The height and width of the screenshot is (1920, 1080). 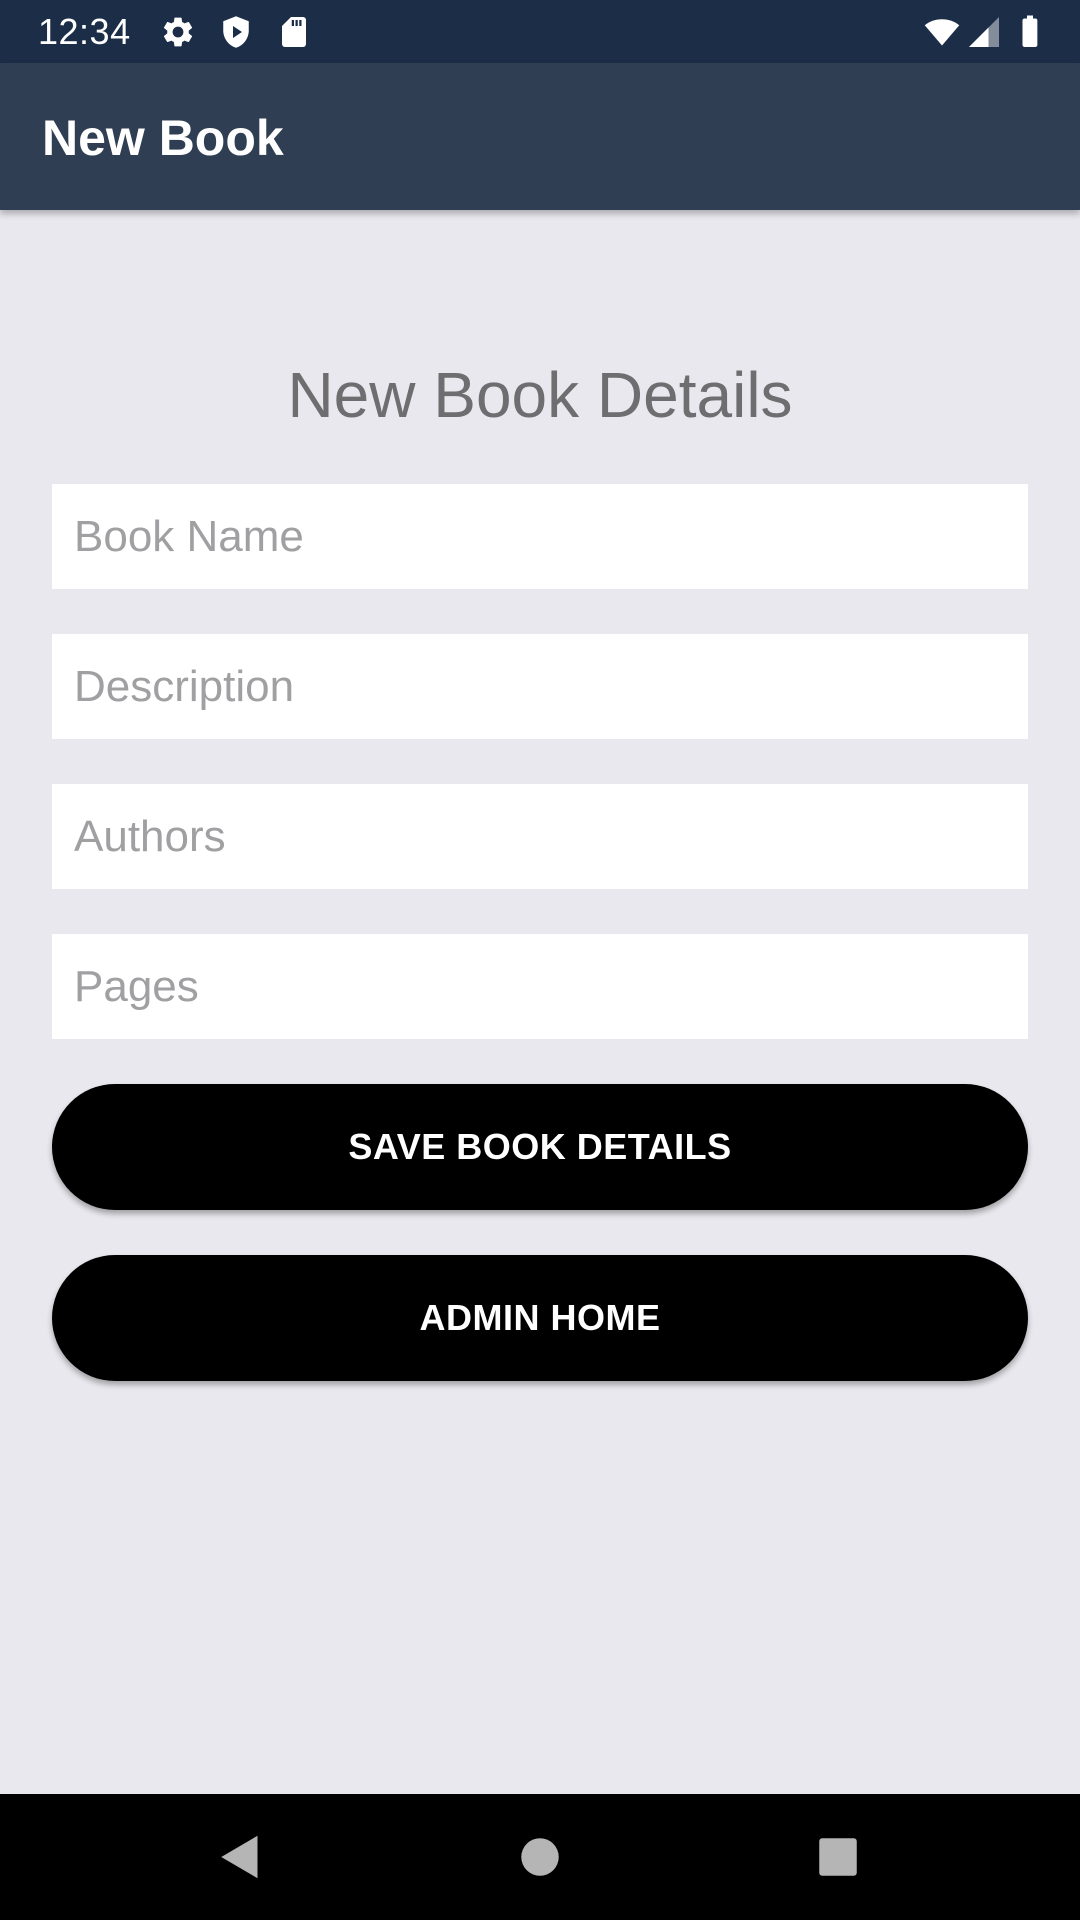 What do you see at coordinates (294, 32) in the screenshot?
I see `sd-card-icon` at bounding box center [294, 32].